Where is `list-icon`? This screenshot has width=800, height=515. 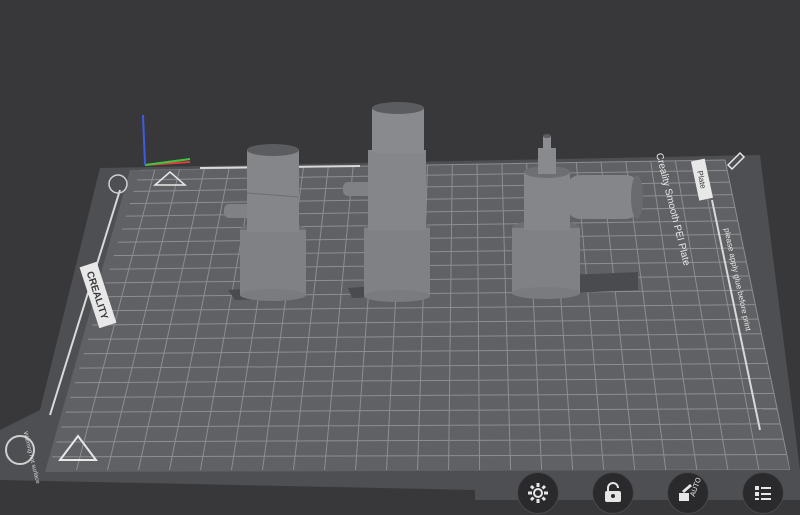 list-icon is located at coordinates (762, 492).